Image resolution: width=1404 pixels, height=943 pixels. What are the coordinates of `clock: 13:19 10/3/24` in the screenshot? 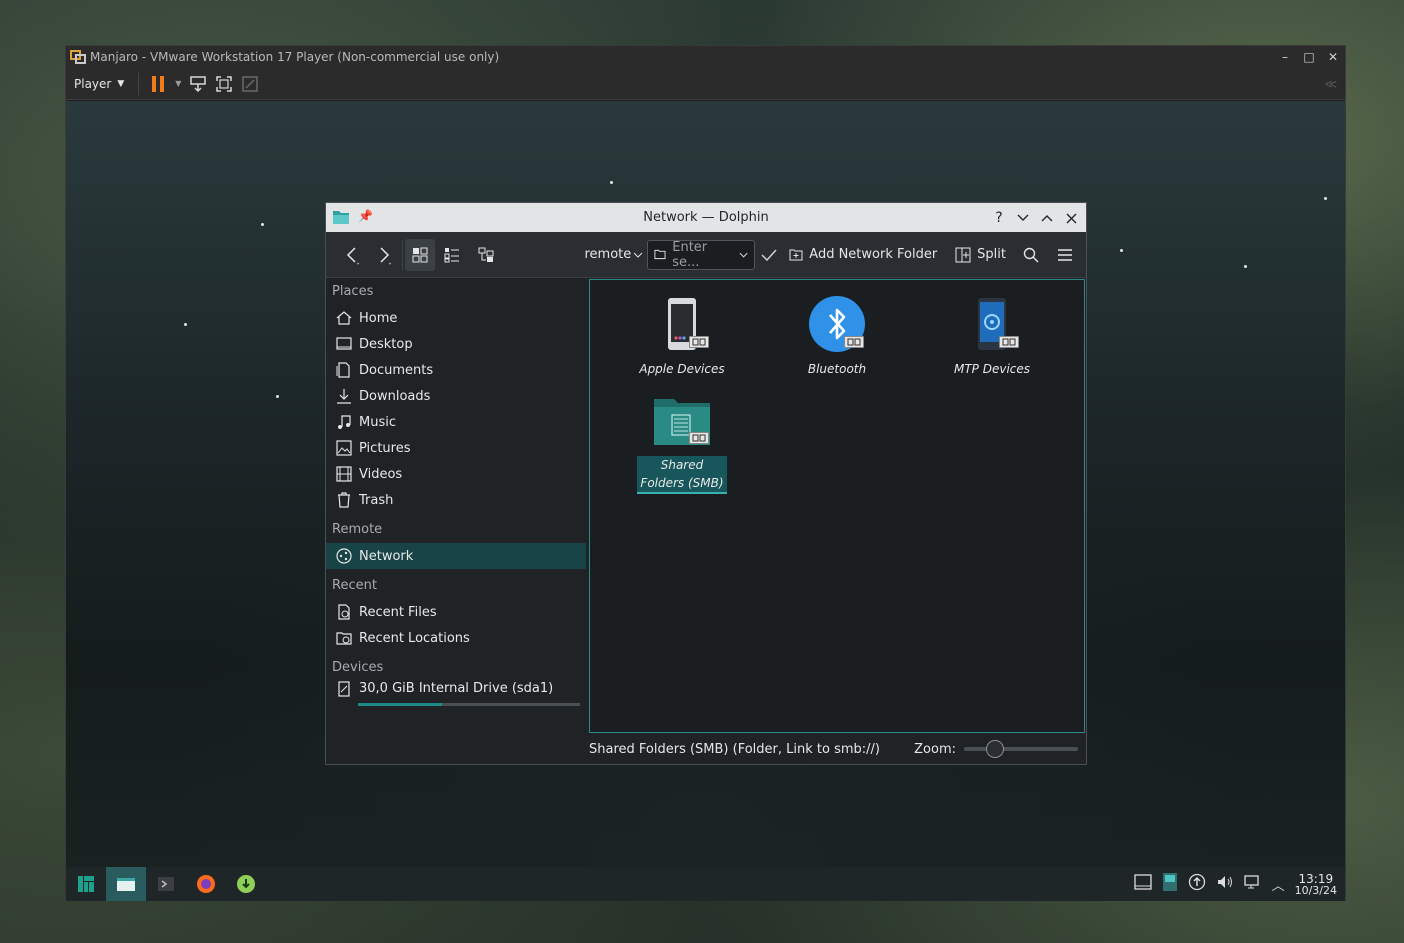 It's located at (1316, 884).